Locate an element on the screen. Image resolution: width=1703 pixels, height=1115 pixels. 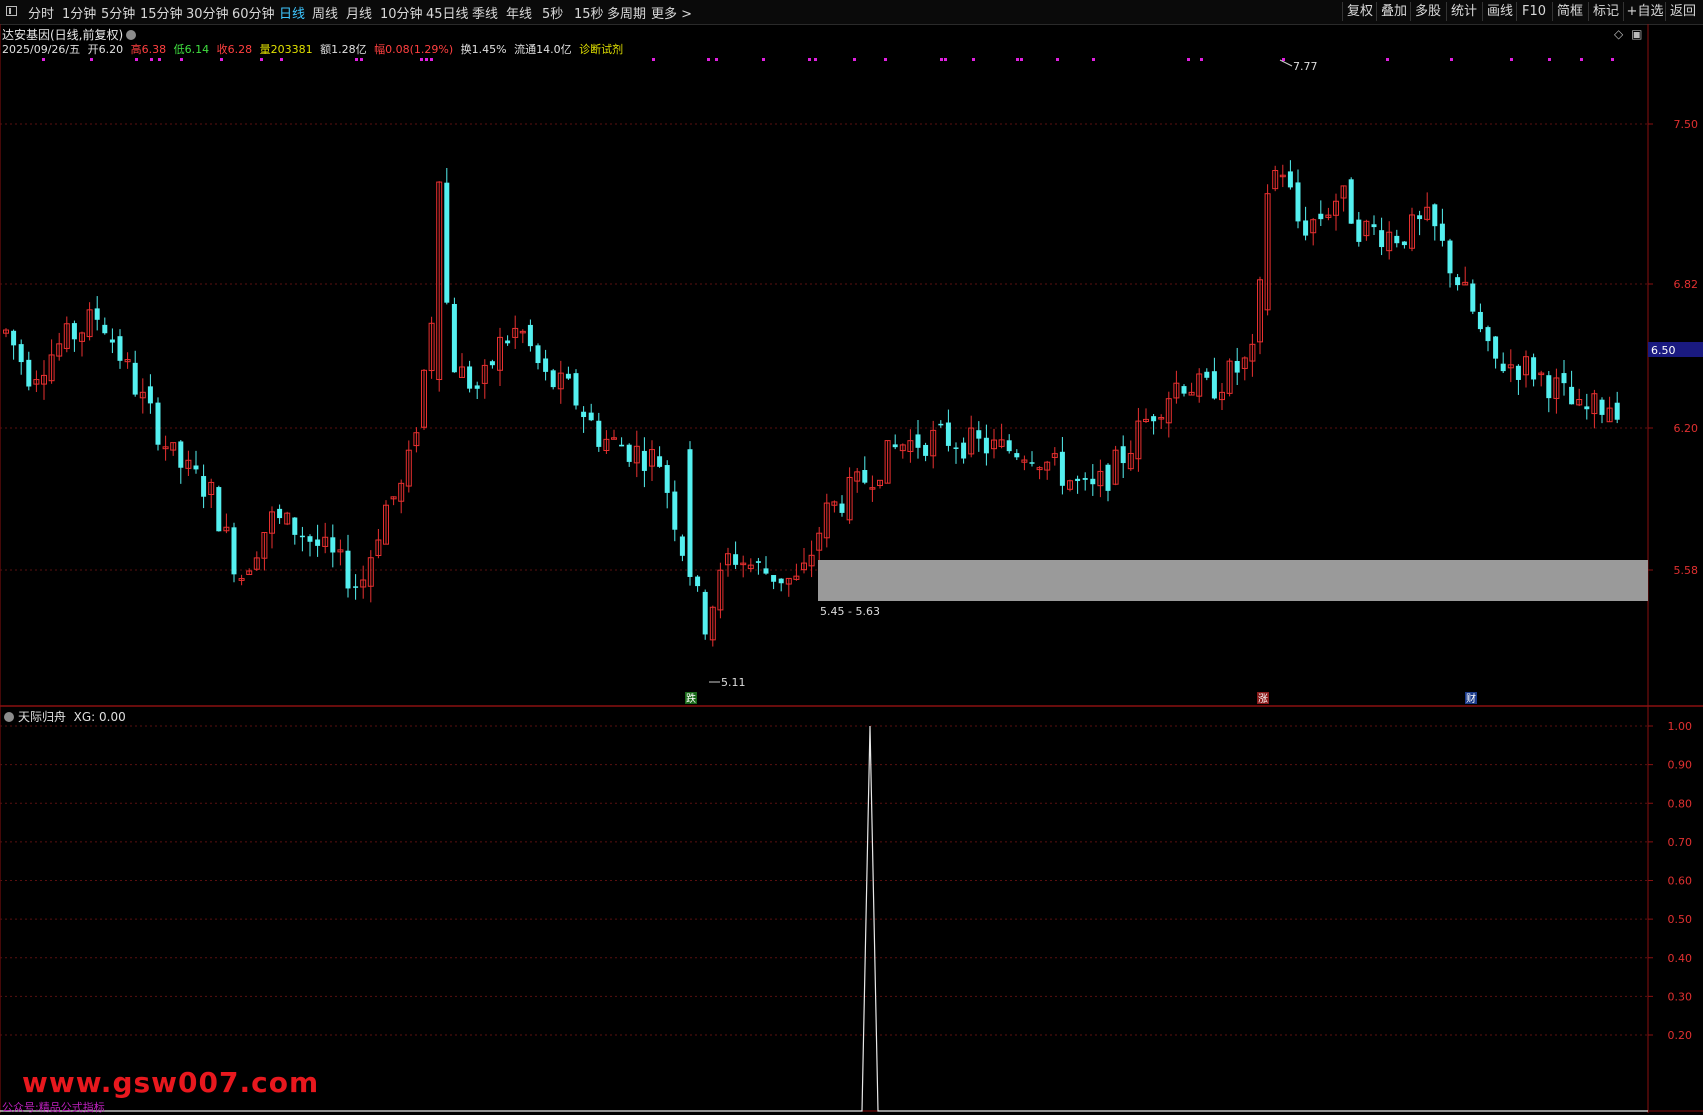
indicator-value: XG: 0.00 is located at coordinates (99, 717).